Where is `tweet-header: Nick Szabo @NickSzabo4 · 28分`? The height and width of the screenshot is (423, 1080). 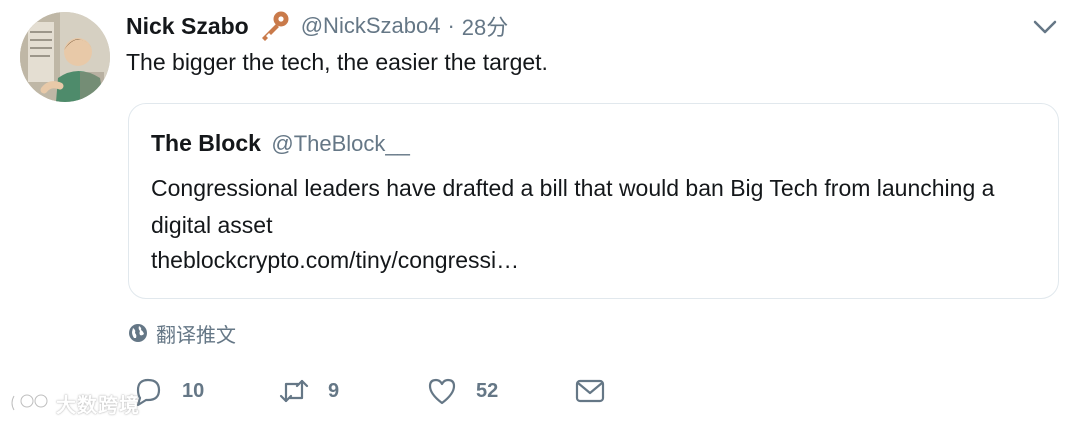 tweet-header: Nick Szabo @NickSzabo4 · 28分 is located at coordinates (317, 26).